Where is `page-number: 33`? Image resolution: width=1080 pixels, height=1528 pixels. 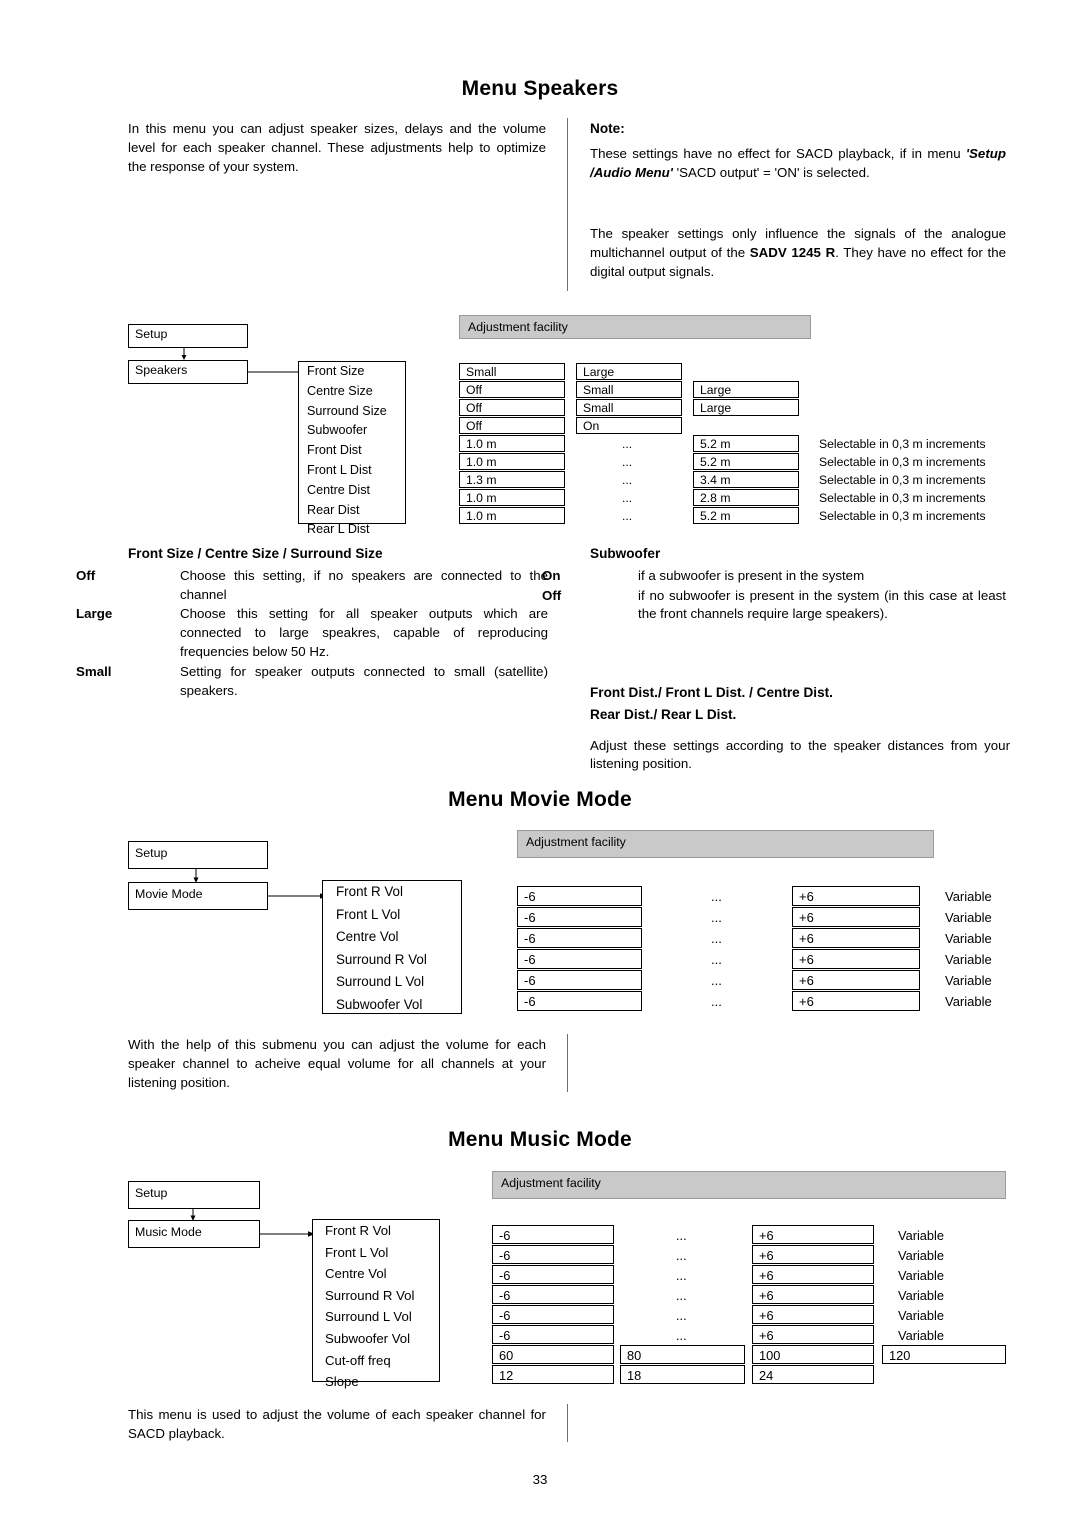
page-number: 33 is located at coordinates (540, 1479).